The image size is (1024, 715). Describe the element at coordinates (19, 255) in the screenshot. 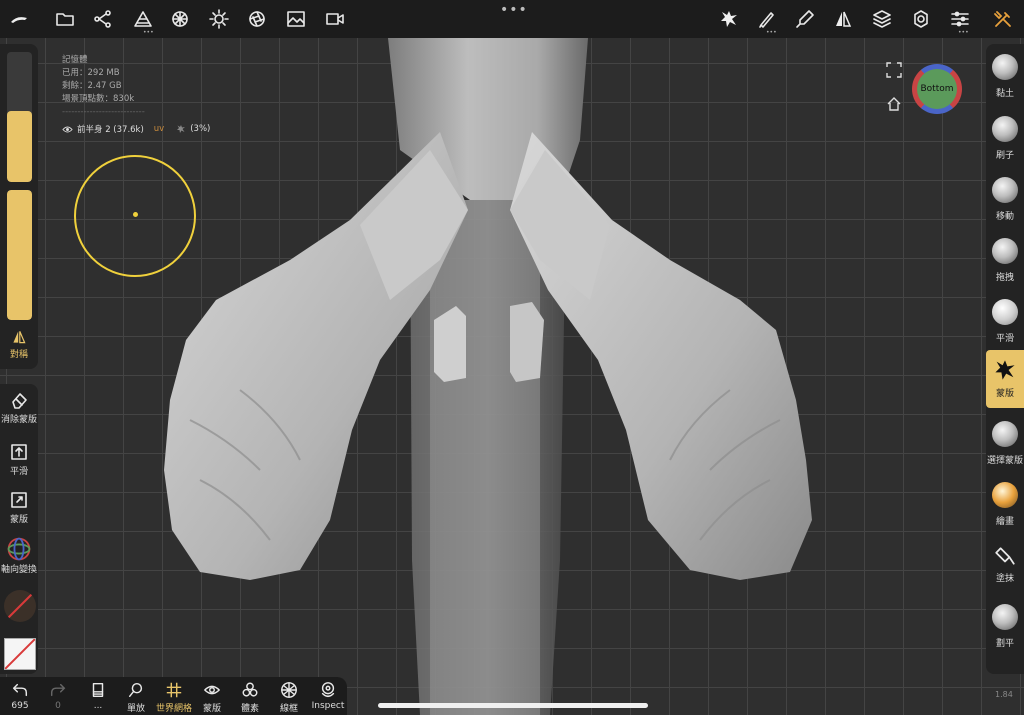

I see `intensity-slider` at that location.